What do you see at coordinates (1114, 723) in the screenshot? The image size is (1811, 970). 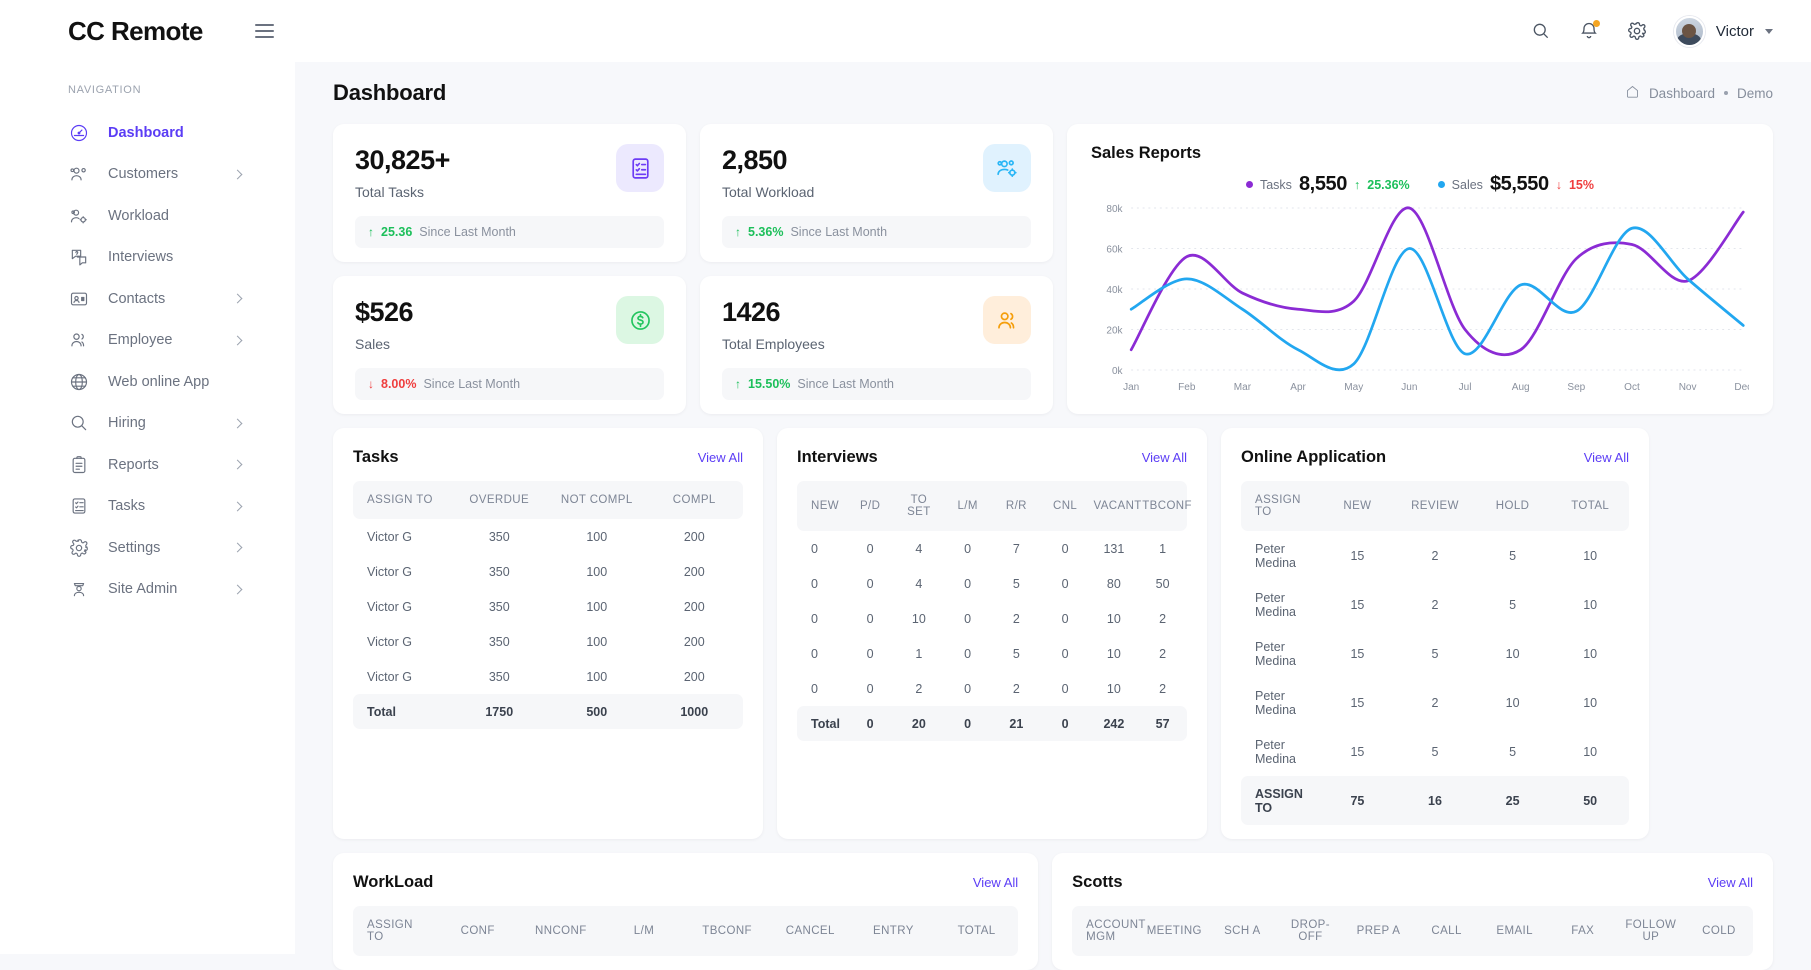 I see `table-total-cell: 242` at bounding box center [1114, 723].